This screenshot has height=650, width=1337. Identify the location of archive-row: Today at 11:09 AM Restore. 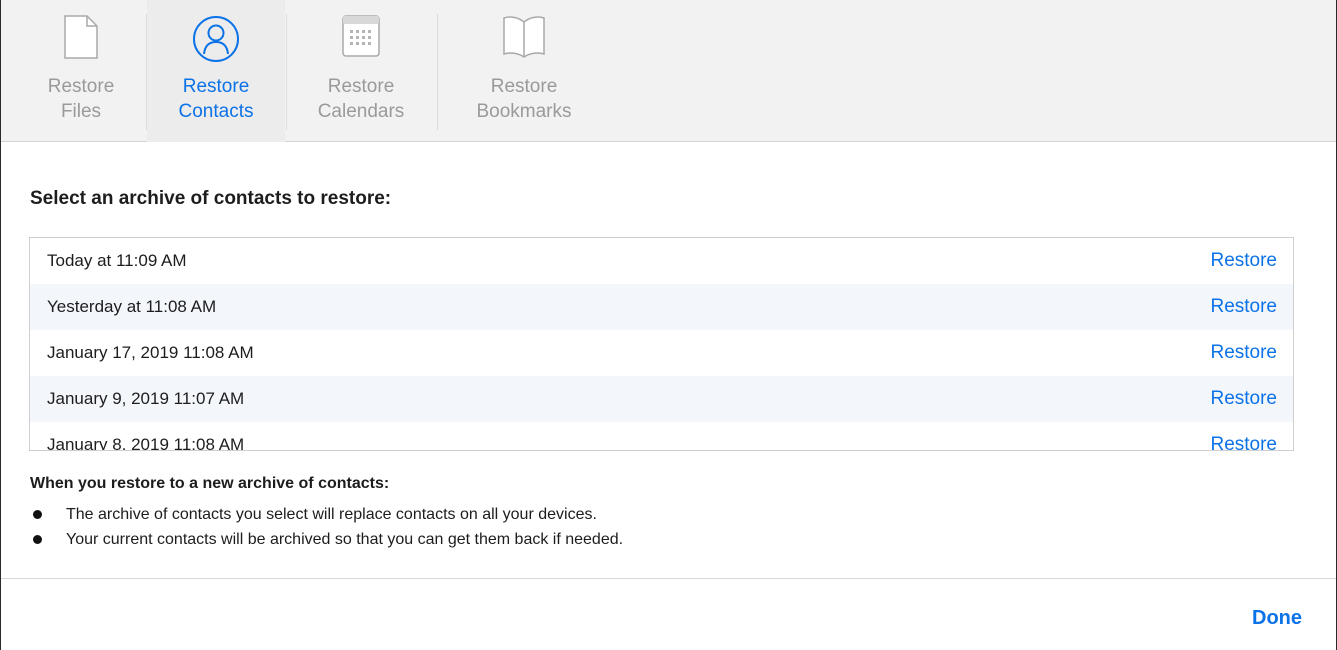
(661, 261).